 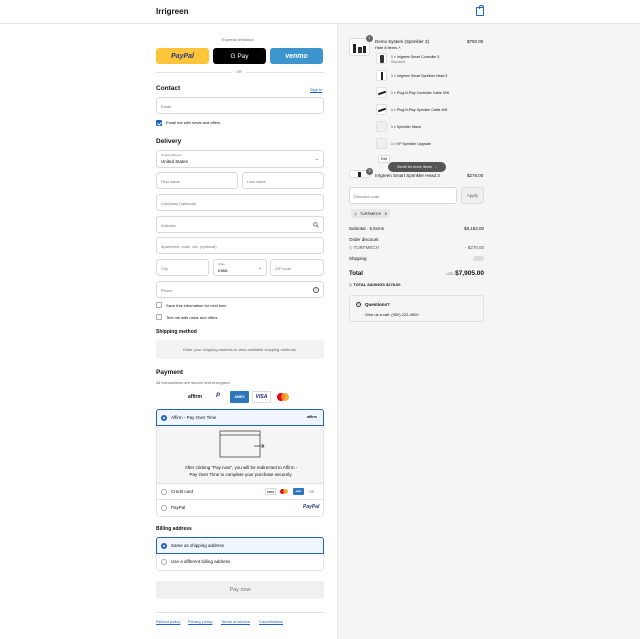 I want to click on company-placeholder: Company (optional), so click(x=178, y=203).